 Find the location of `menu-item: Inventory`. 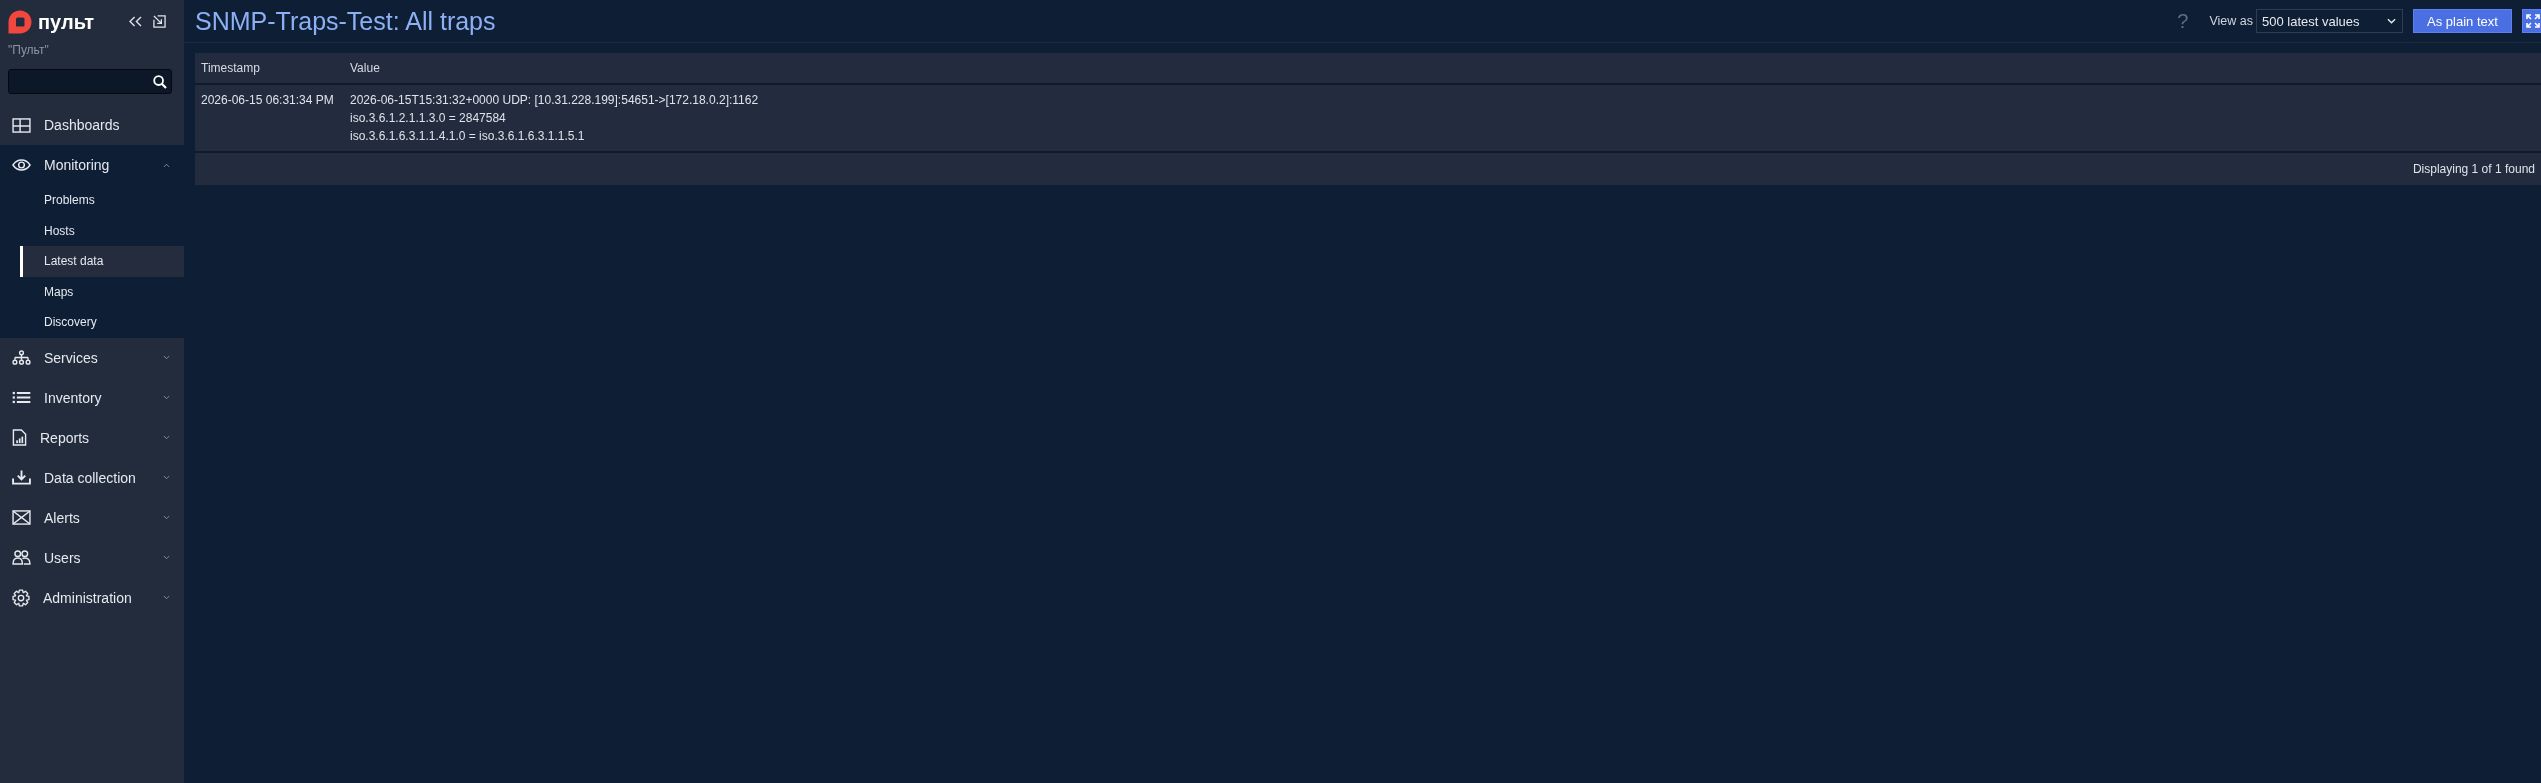

menu-item: Inventory is located at coordinates (92, 397).